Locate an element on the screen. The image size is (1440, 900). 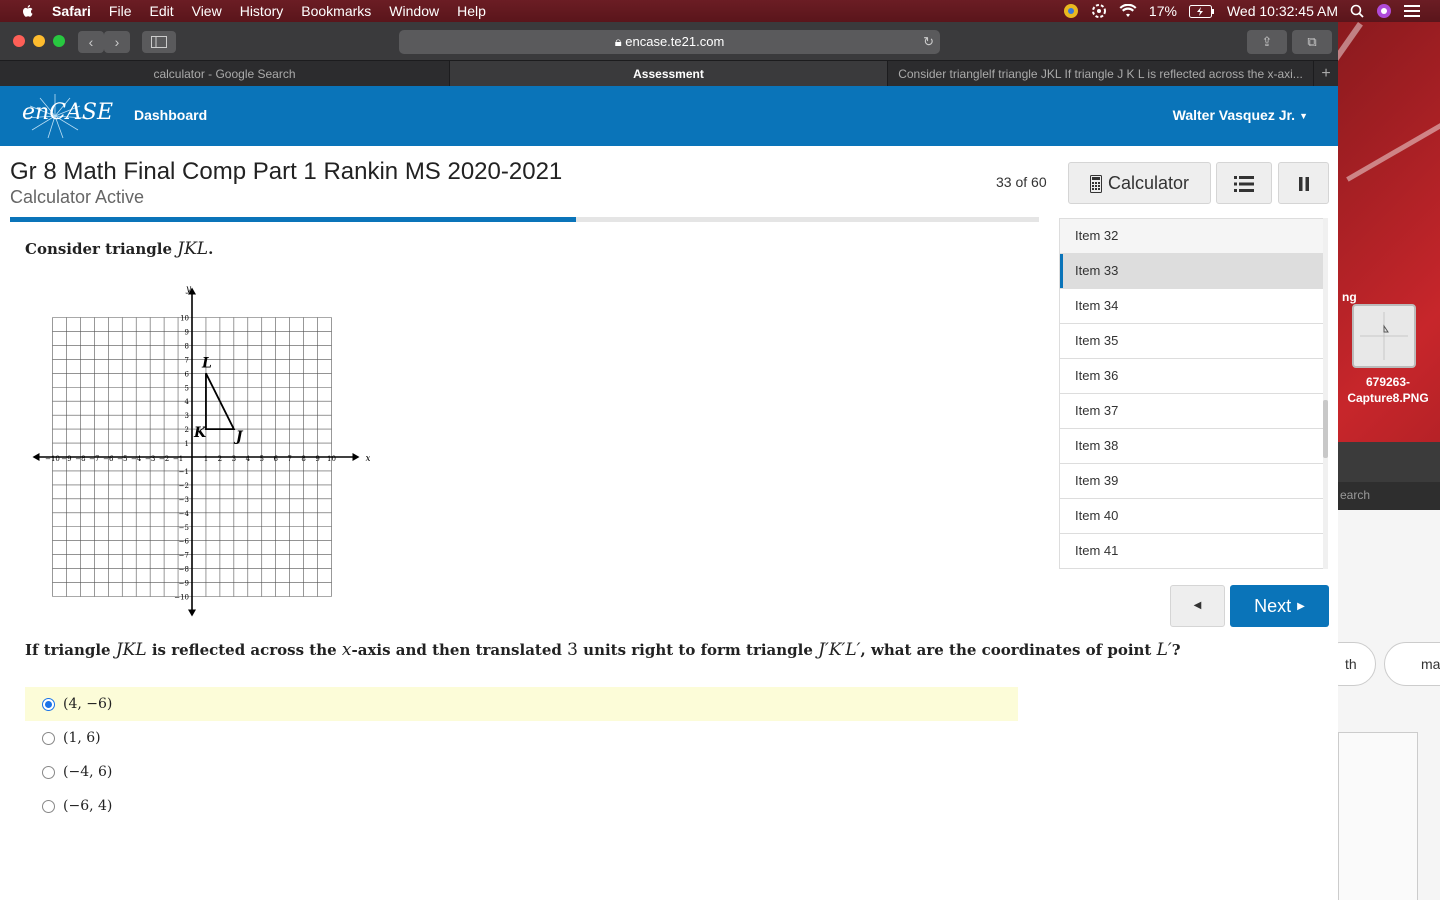
tab-google-search: calculator - Google Search is located at coordinates (225, 74).